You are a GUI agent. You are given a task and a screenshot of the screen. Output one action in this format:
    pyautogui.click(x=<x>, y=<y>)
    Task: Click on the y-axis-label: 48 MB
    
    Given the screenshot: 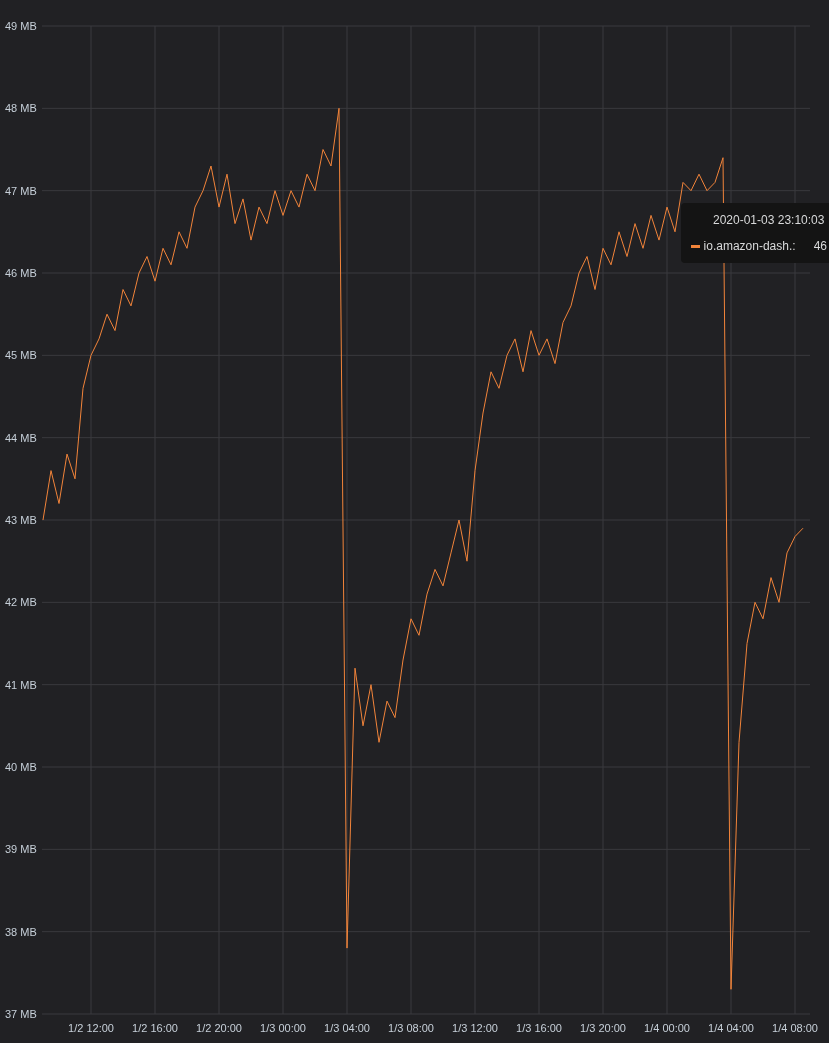 What is the action you would take?
    pyautogui.click(x=21, y=108)
    